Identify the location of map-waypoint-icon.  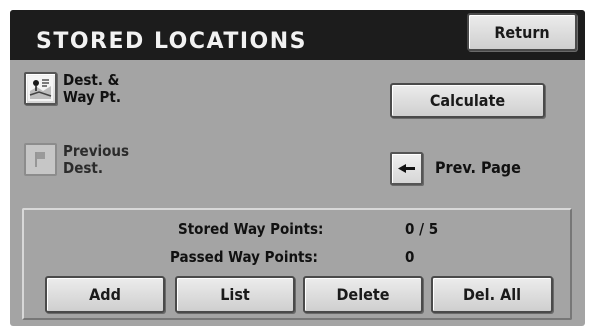
(40, 88).